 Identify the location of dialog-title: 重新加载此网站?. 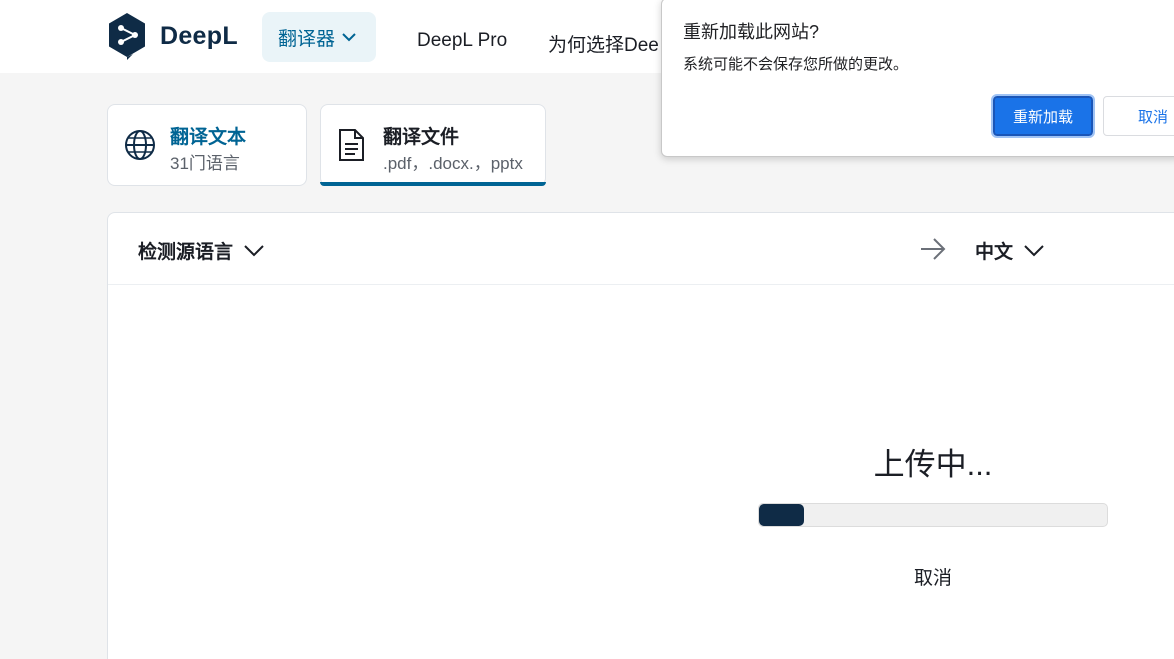
(751, 32).